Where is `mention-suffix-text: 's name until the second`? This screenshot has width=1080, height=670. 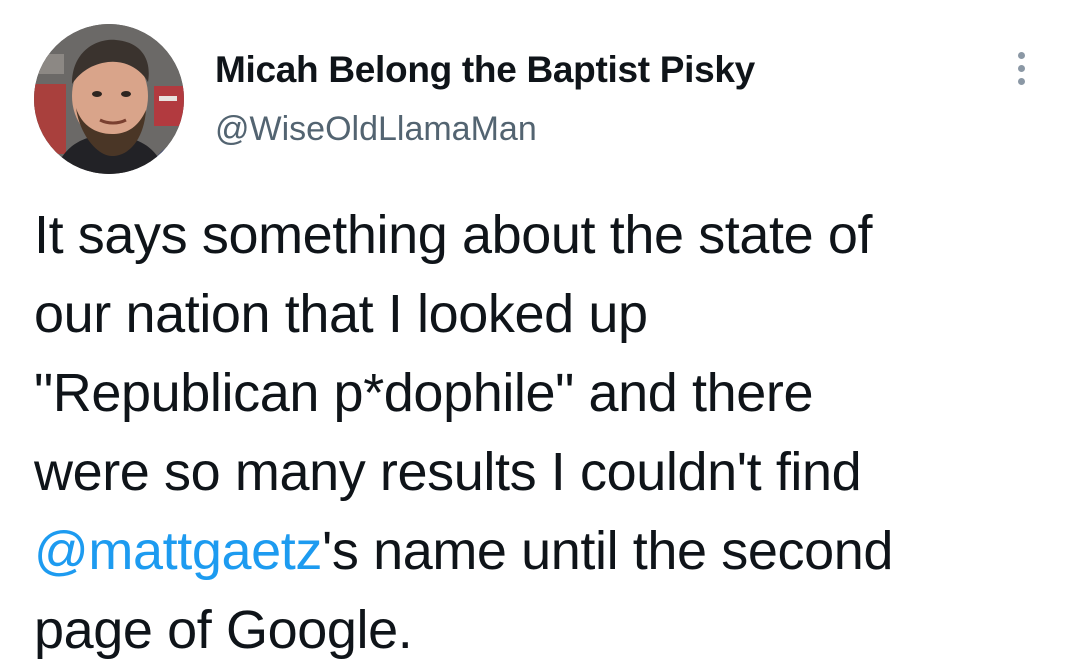
mention-suffix-text: 's name until the second is located at coordinates (607, 551).